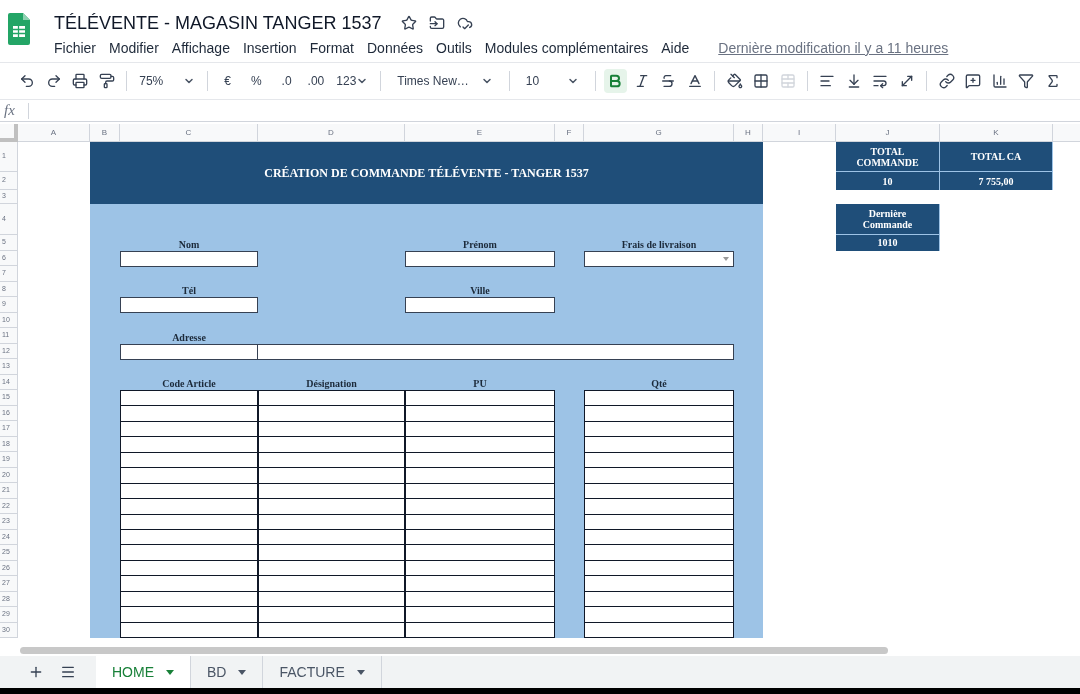 Image resolution: width=1080 pixels, height=694 pixels. Describe the element at coordinates (143, 672) in the screenshot. I see `sheet-tab: HOME` at that location.